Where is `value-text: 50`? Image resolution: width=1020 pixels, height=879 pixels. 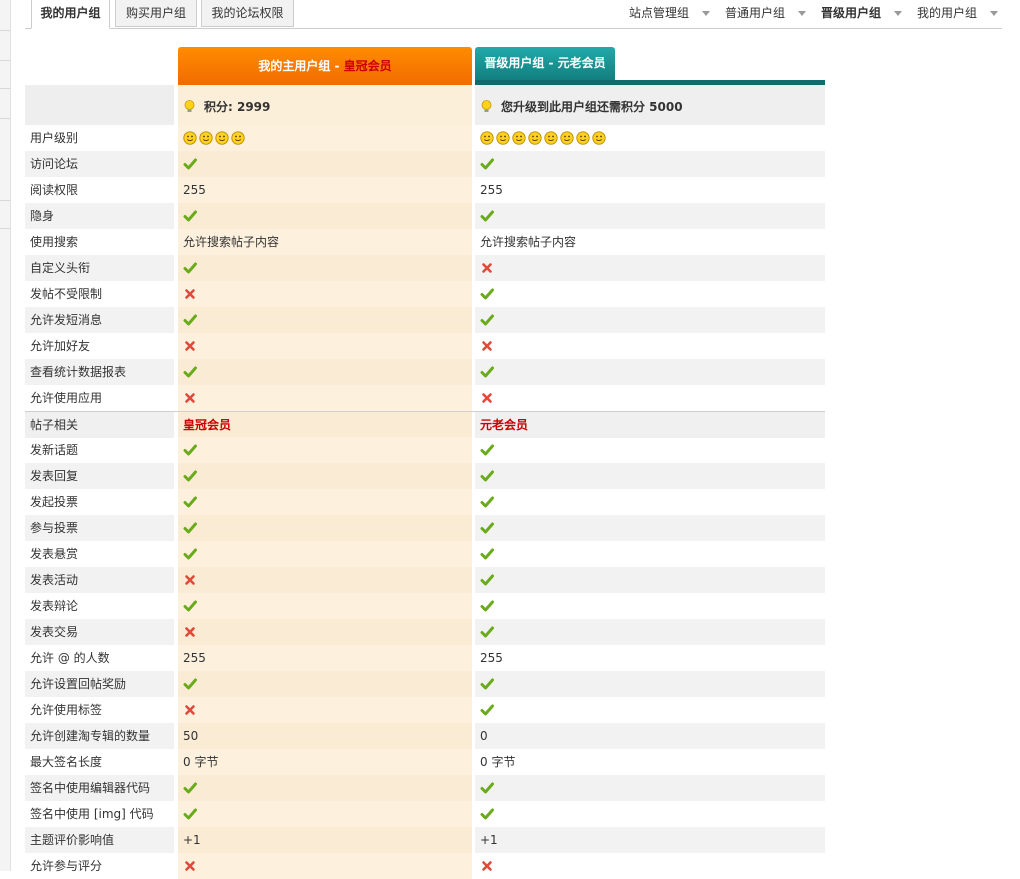
value-text: 50 is located at coordinates (191, 736).